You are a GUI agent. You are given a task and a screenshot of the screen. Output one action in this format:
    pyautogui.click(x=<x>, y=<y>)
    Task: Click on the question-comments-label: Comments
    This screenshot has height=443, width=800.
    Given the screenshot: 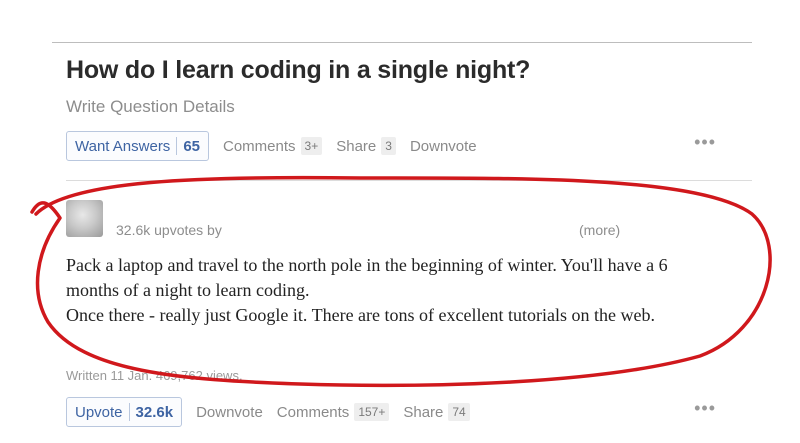 What is the action you would take?
    pyautogui.click(x=259, y=146)
    